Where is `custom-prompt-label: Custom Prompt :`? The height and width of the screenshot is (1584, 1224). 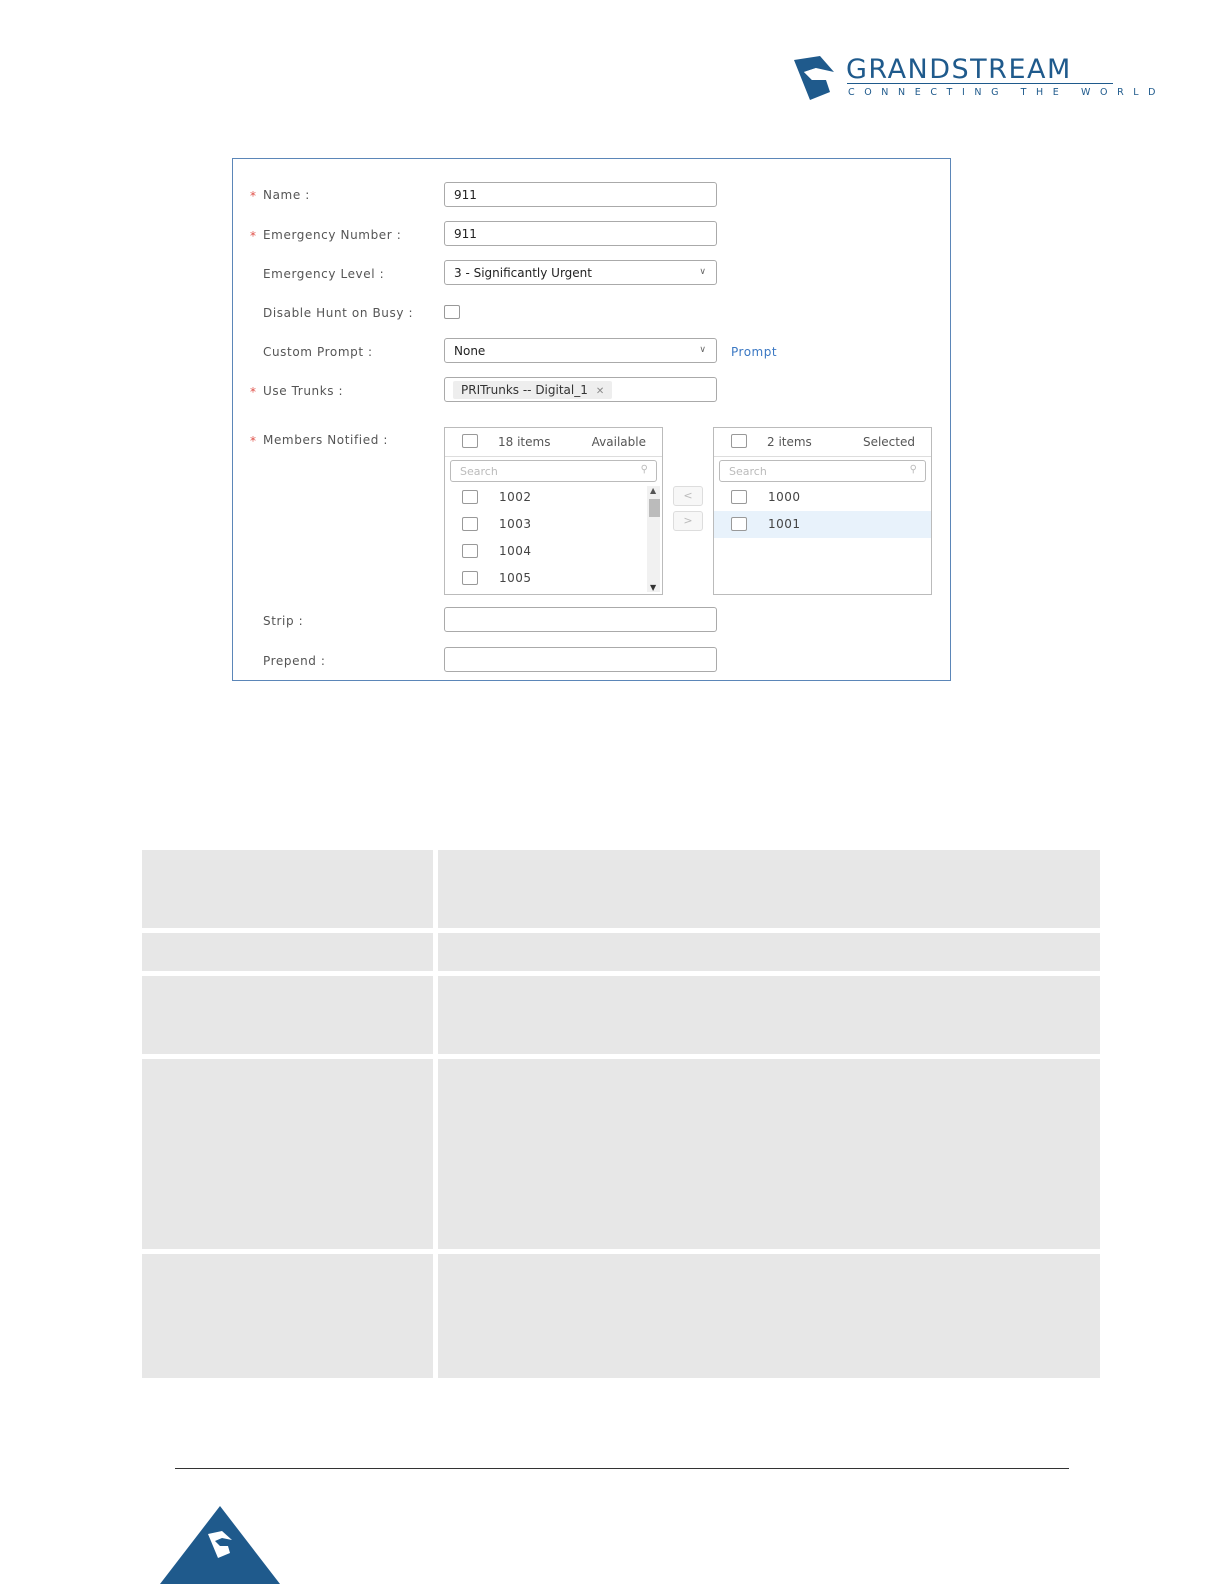 custom-prompt-label: Custom Prompt : is located at coordinates (318, 352).